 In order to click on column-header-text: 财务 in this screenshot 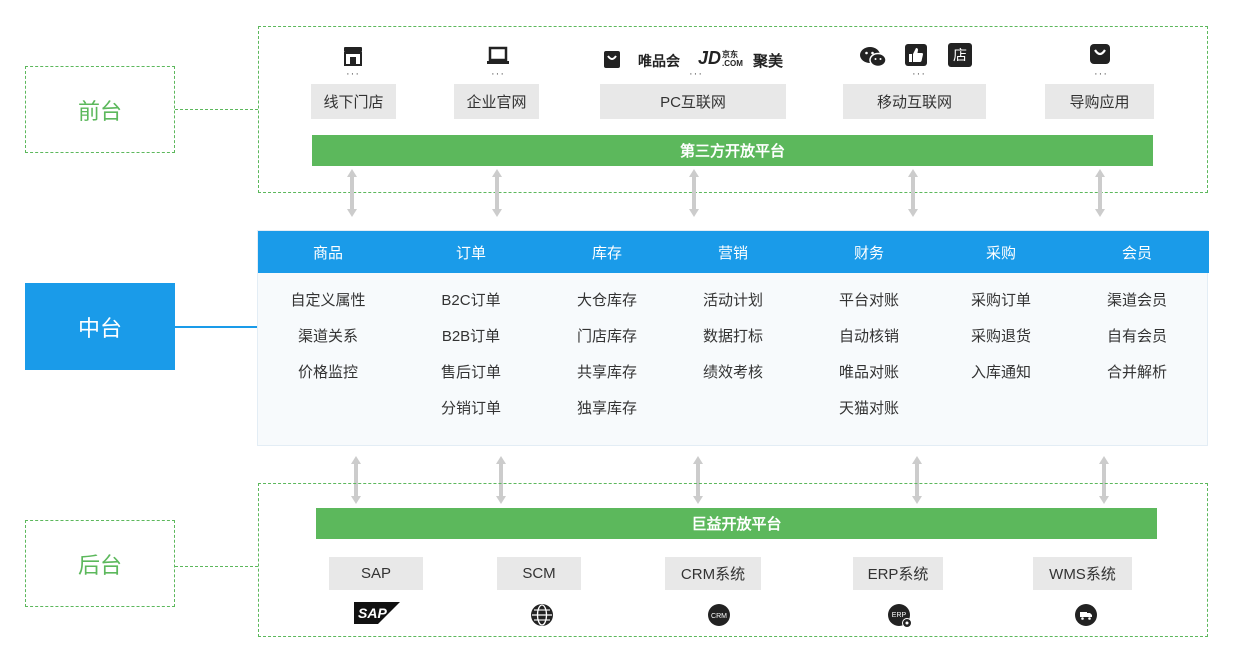, I will do `click(868, 253)`.